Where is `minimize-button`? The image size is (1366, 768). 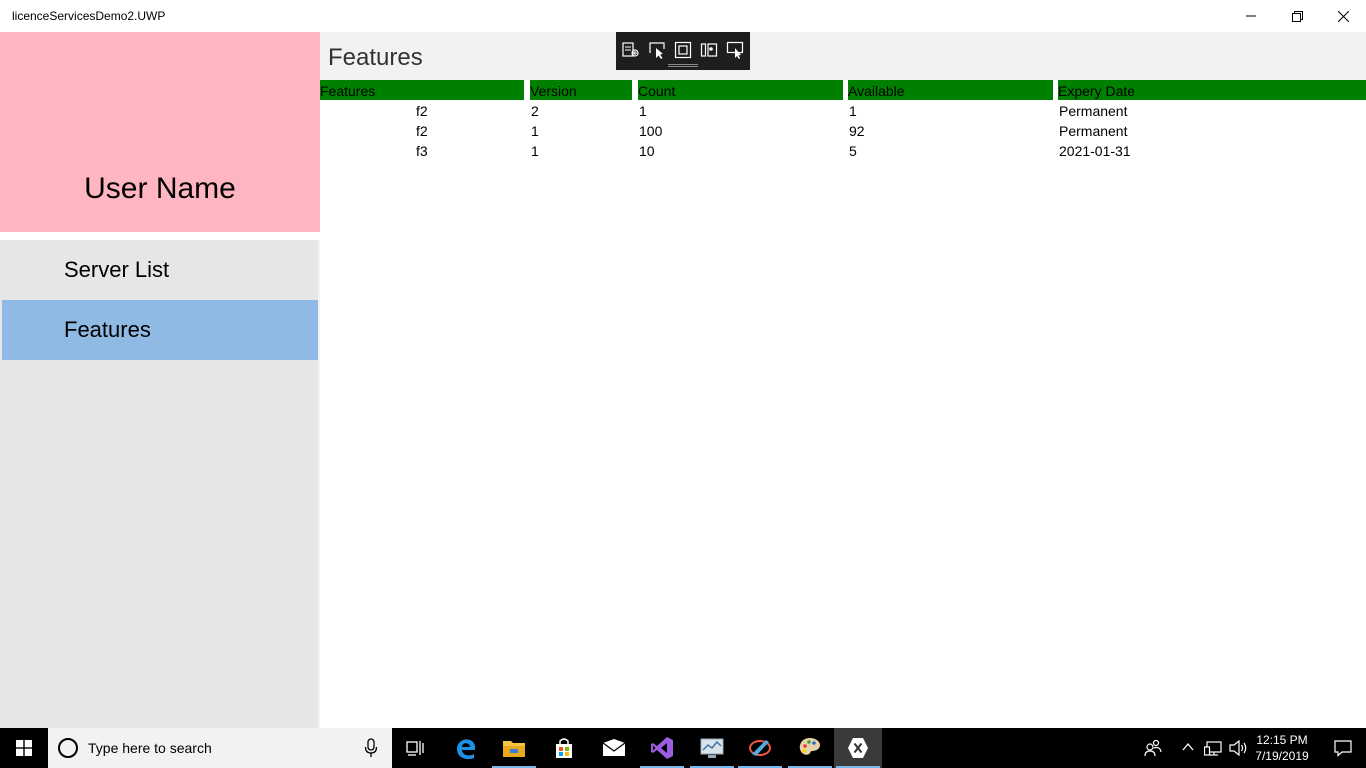
minimize-button is located at coordinates (1251, 16).